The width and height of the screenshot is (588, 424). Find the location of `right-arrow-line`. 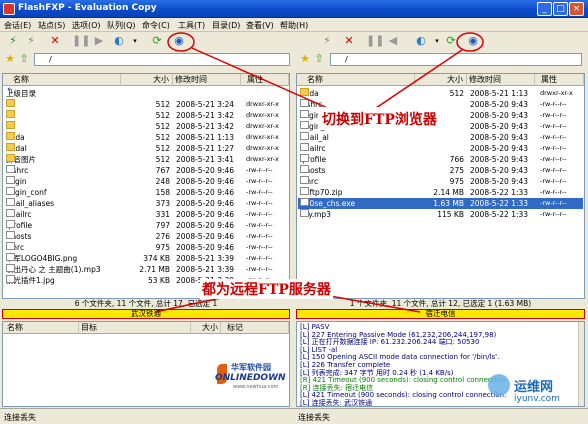

right-arrow-line is located at coordinates (416, 81).